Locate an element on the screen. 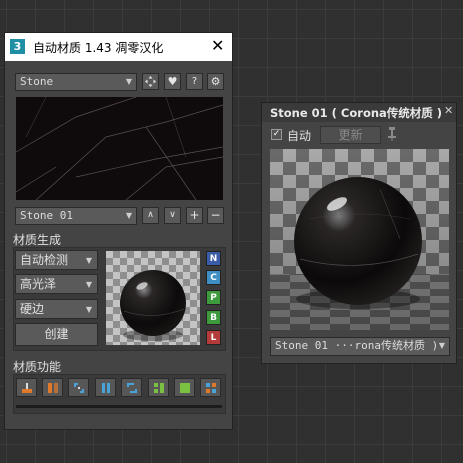 This screenshot has height=463, width=463. favorite-button: ♥ is located at coordinates (172, 81).